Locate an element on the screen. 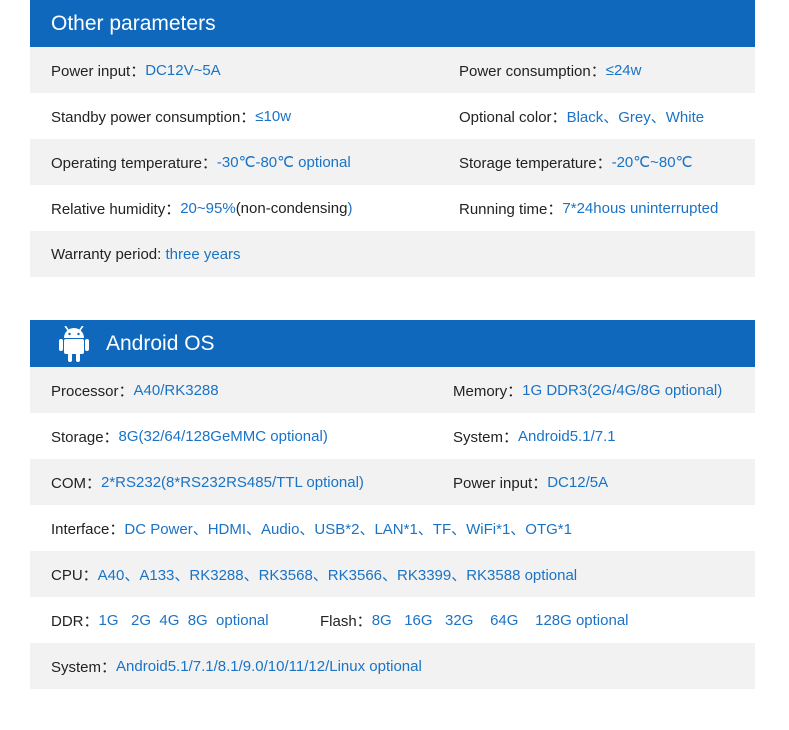 The width and height of the screenshot is (789, 730). spec-label: Warranty period: is located at coordinates (108, 254).